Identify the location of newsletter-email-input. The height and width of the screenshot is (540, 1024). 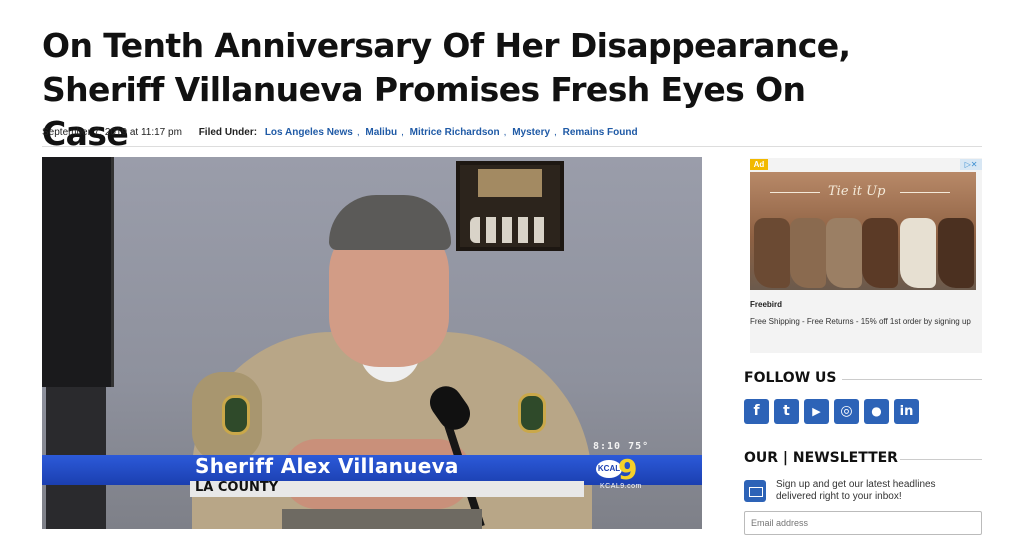
(863, 523).